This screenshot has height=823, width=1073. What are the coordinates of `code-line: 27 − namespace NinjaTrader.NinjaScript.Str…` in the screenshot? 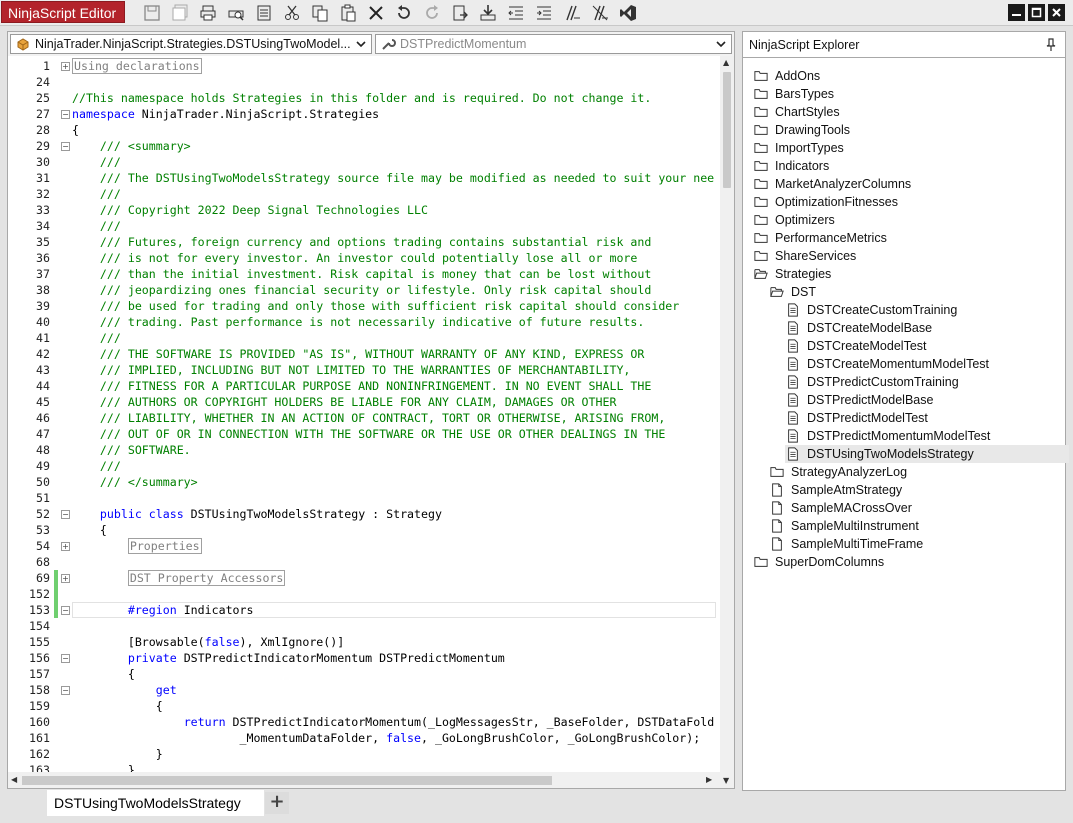 It's located at (364, 114).